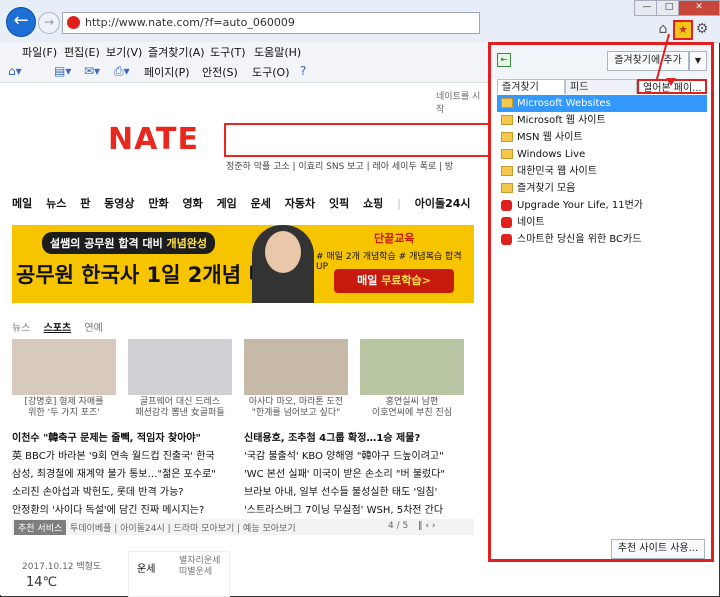 The height and width of the screenshot is (597, 720). I want to click on fortune-card: 운세 별자리운세 띠별운세, so click(179, 574).